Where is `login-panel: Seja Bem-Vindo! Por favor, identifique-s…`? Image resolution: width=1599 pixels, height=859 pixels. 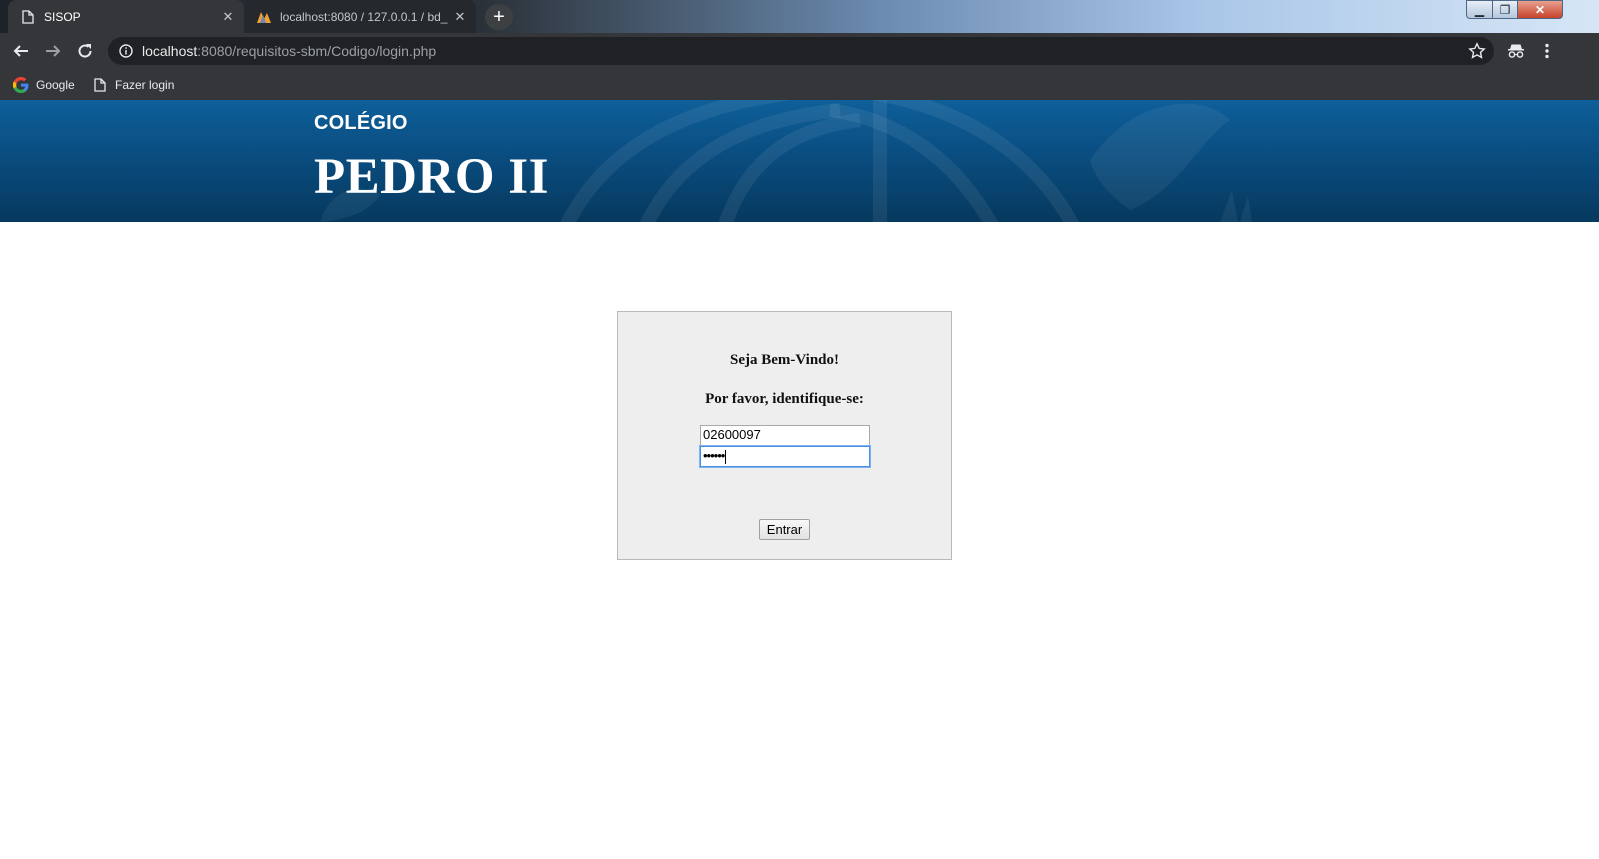
login-panel: Seja Bem-Vindo! Por favor, identifique-s… is located at coordinates (784, 435).